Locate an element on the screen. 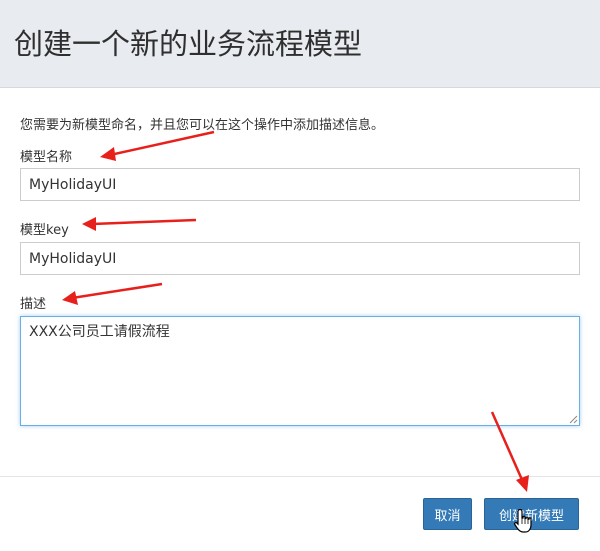 The height and width of the screenshot is (551, 600). cancel-button: 取消 is located at coordinates (447, 514).